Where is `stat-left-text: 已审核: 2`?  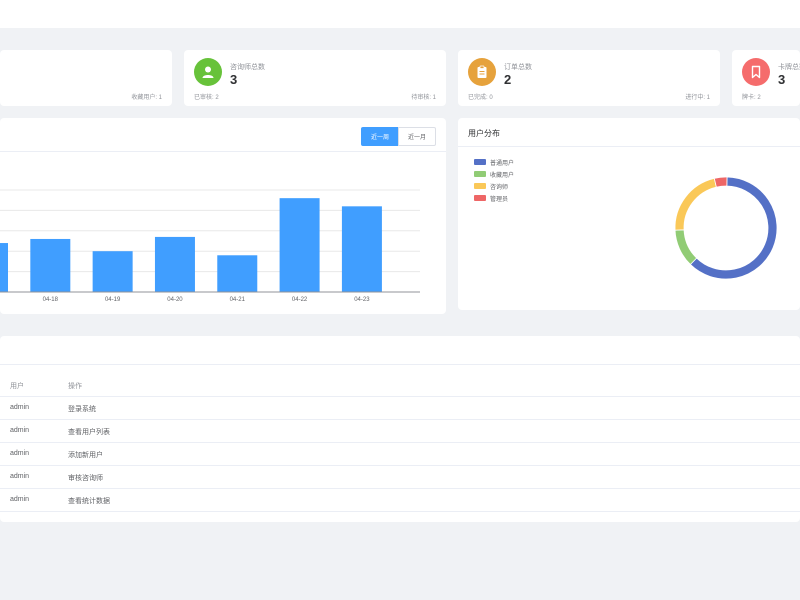 stat-left-text: 已审核: 2 is located at coordinates (206, 98).